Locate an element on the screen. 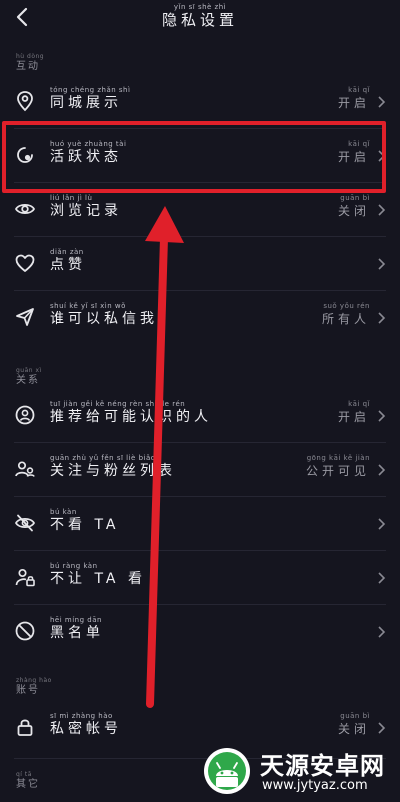 The image size is (400, 802). annotation-arrow-icon is located at coordinates (164, 457).